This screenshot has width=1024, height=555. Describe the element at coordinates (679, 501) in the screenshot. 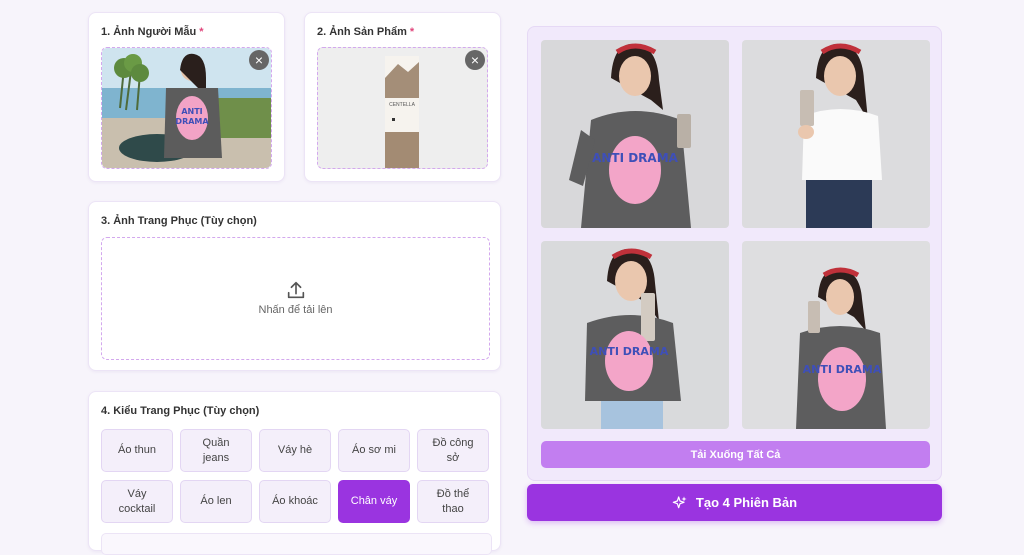

I see `sparkles-icon` at that location.